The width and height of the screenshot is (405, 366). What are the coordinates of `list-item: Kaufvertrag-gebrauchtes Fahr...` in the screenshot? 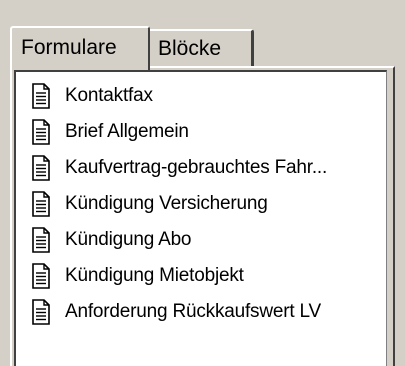 It's located at (179, 168).